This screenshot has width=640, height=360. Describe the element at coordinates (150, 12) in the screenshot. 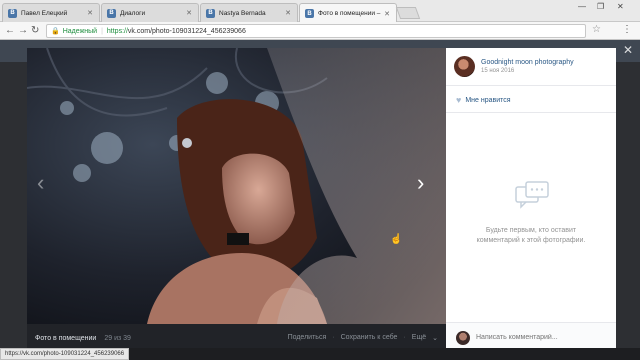

I see `tab-2: В Диалоги ✕` at that location.